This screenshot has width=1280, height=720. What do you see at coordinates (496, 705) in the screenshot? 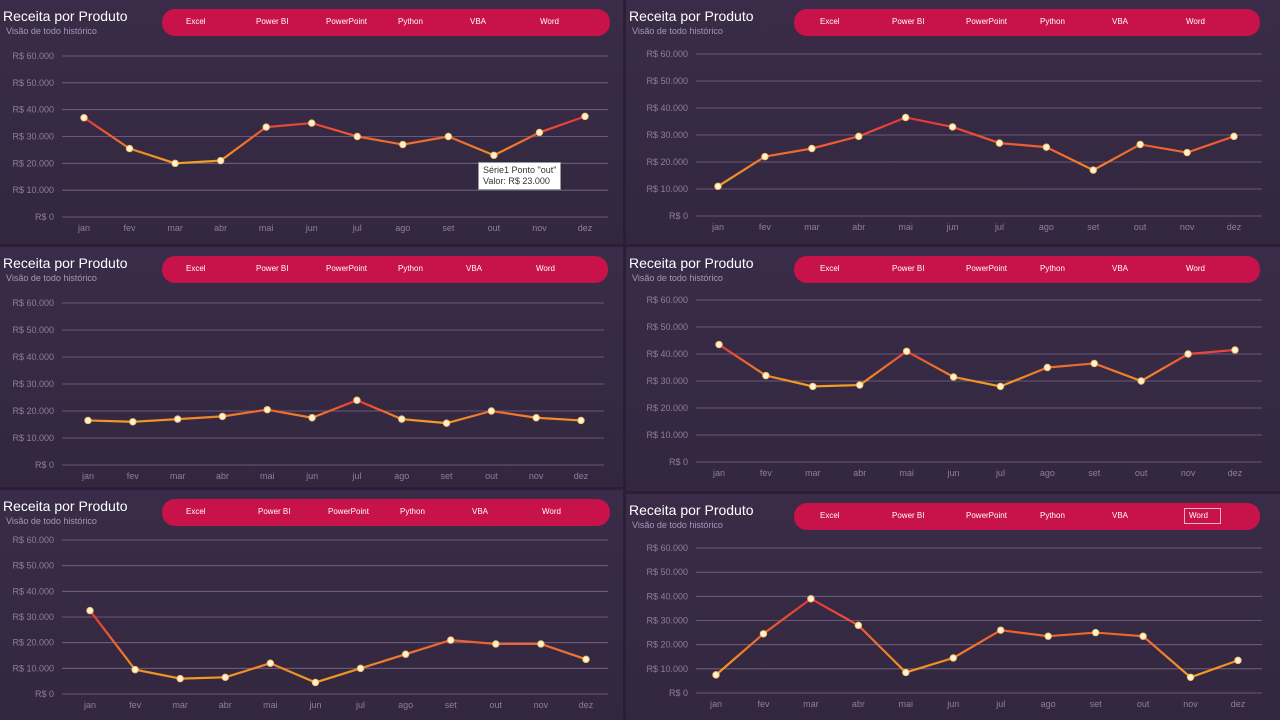
I see `x-tick-label: out` at bounding box center [496, 705].